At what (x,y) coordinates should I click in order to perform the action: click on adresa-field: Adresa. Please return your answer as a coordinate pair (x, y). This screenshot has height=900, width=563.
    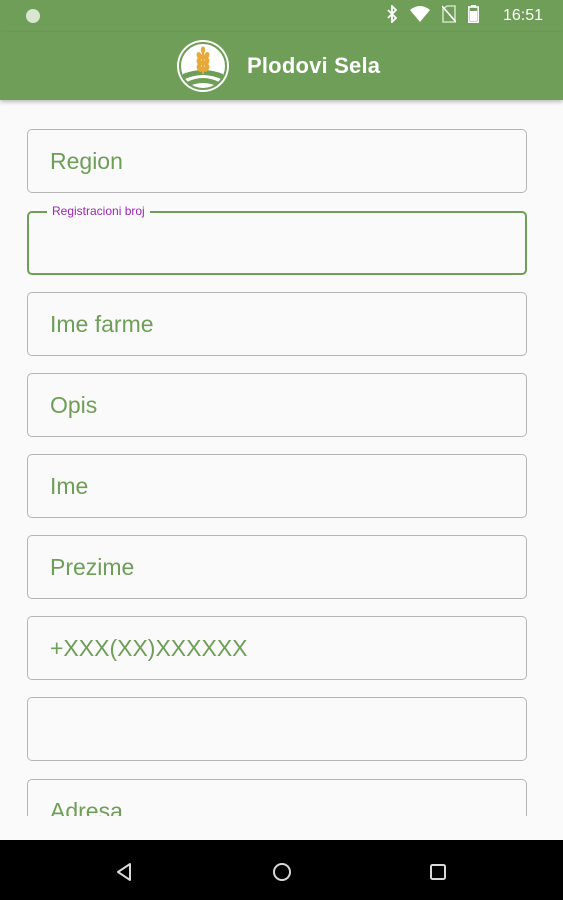
    Looking at the image, I should click on (277, 797).